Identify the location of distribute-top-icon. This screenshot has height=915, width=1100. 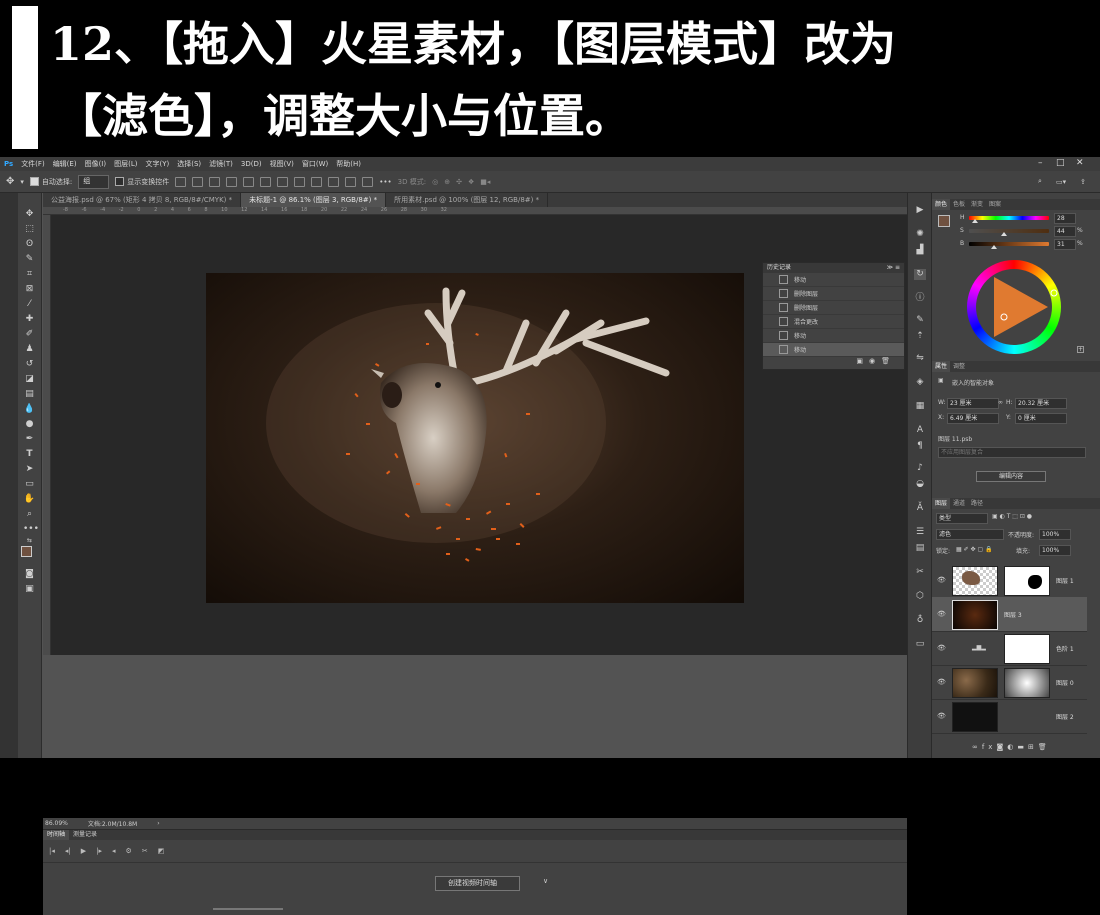
(283, 181).